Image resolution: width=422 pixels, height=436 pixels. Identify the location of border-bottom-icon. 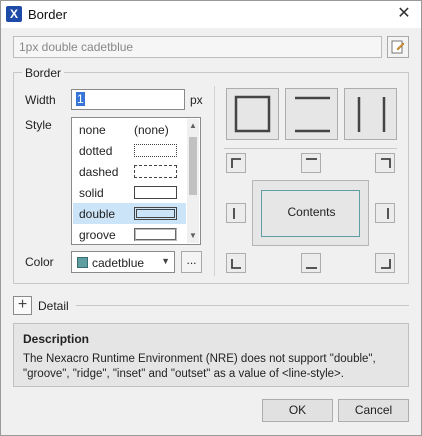
(311, 268).